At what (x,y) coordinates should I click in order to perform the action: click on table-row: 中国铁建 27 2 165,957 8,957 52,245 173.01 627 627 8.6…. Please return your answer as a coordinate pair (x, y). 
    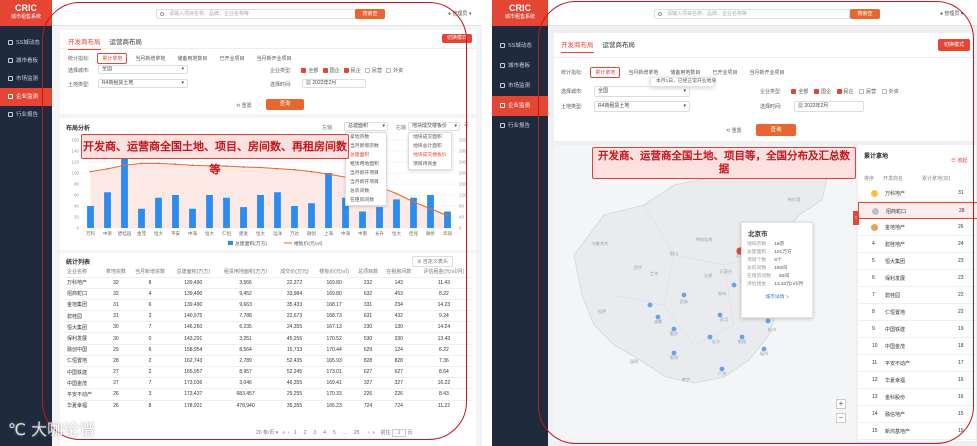
    Looking at the image, I should click on (268, 371).